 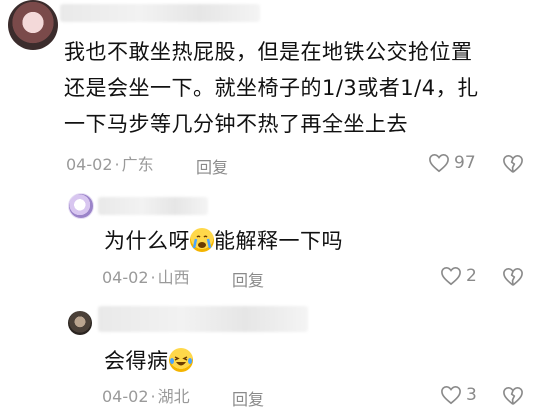 I want to click on like-count: 97, so click(x=465, y=163).